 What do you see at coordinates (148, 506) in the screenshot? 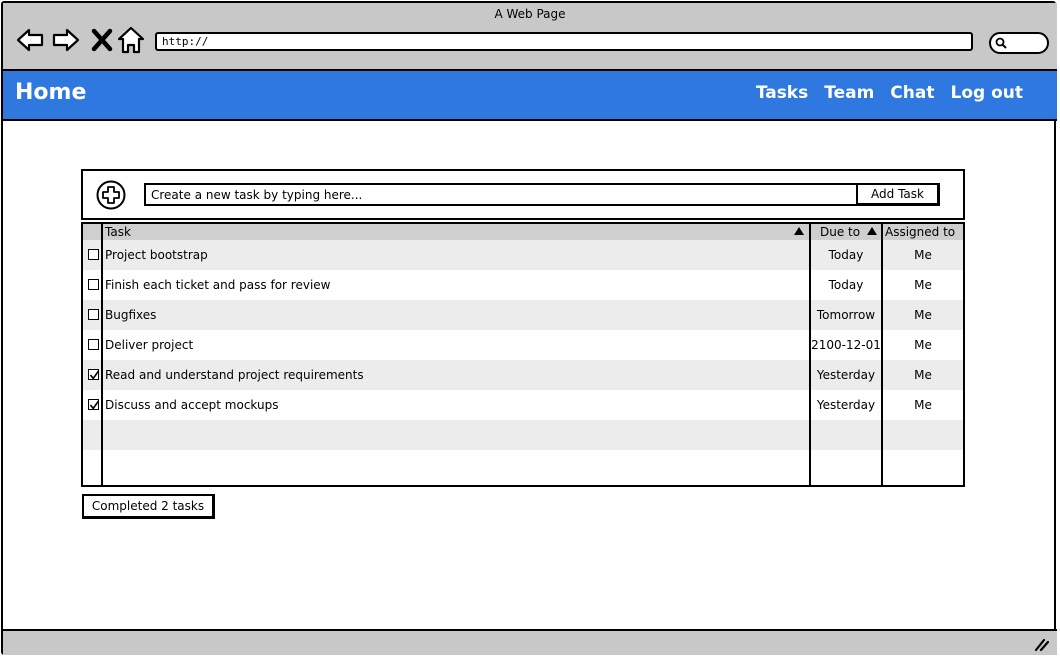
I see `completed-tasks-button: Completed 2 tasks` at bounding box center [148, 506].